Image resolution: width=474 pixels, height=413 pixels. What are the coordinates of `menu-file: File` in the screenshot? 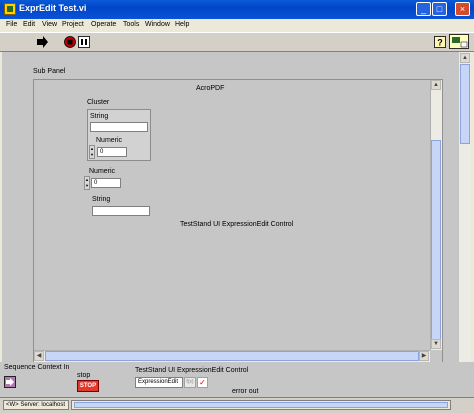 It's located at (11, 24).